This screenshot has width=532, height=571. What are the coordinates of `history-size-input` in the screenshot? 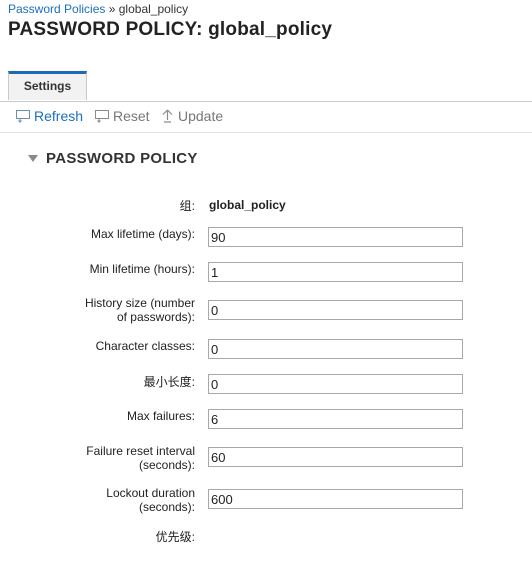 It's located at (335, 310).